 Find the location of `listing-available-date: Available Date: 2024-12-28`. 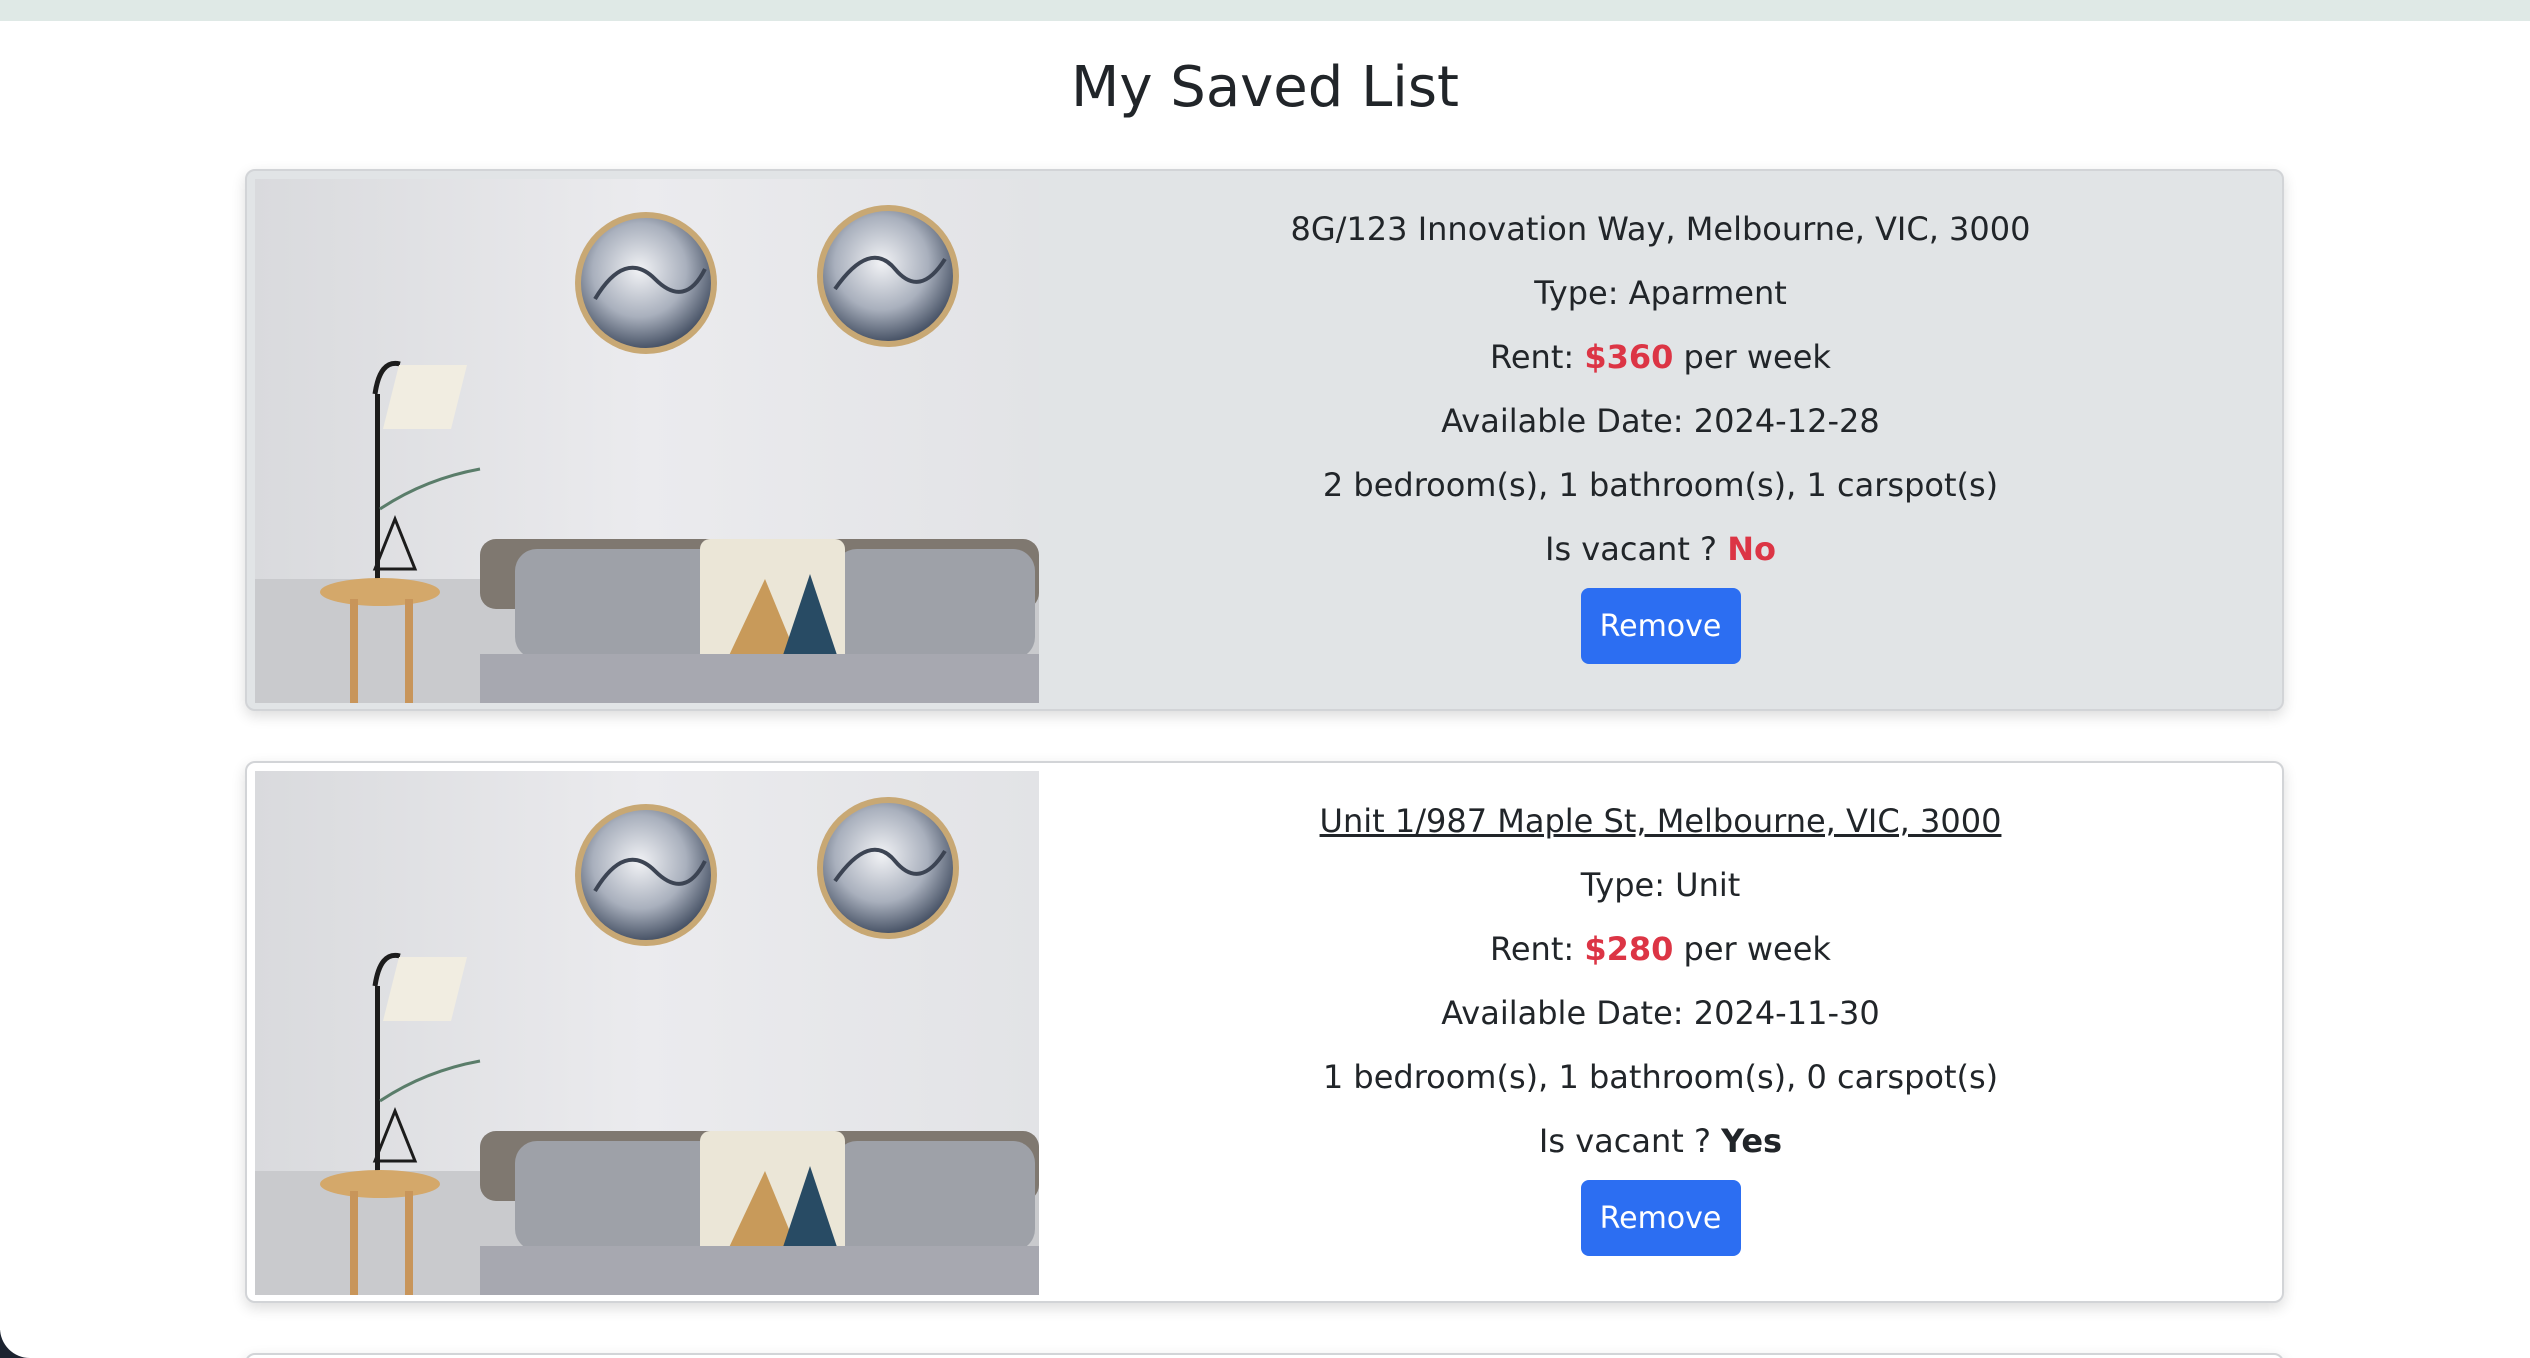

listing-available-date: Available Date: 2024-12-28 is located at coordinates (1660, 421).